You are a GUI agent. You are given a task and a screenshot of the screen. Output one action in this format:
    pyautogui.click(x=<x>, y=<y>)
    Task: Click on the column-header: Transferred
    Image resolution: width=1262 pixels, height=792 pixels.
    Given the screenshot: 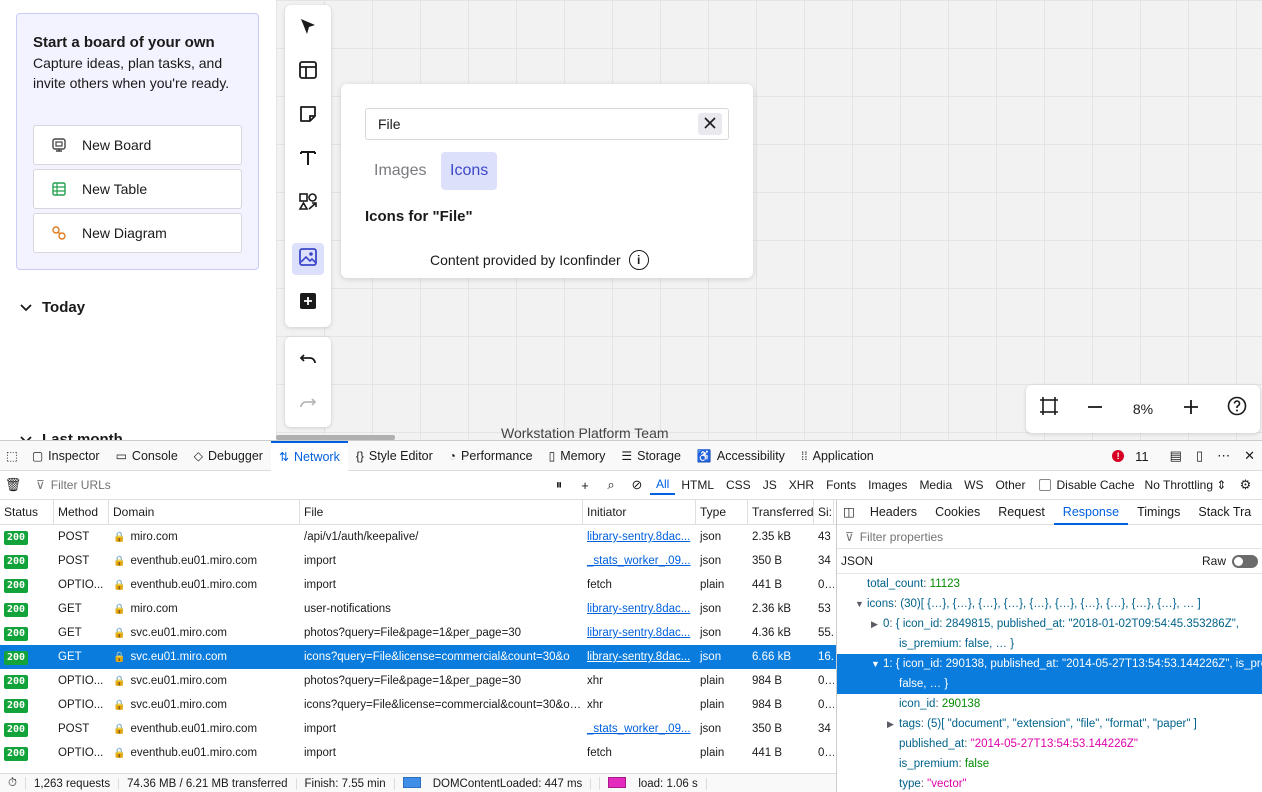 What is the action you would take?
    pyautogui.click(x=781, y=512)
    